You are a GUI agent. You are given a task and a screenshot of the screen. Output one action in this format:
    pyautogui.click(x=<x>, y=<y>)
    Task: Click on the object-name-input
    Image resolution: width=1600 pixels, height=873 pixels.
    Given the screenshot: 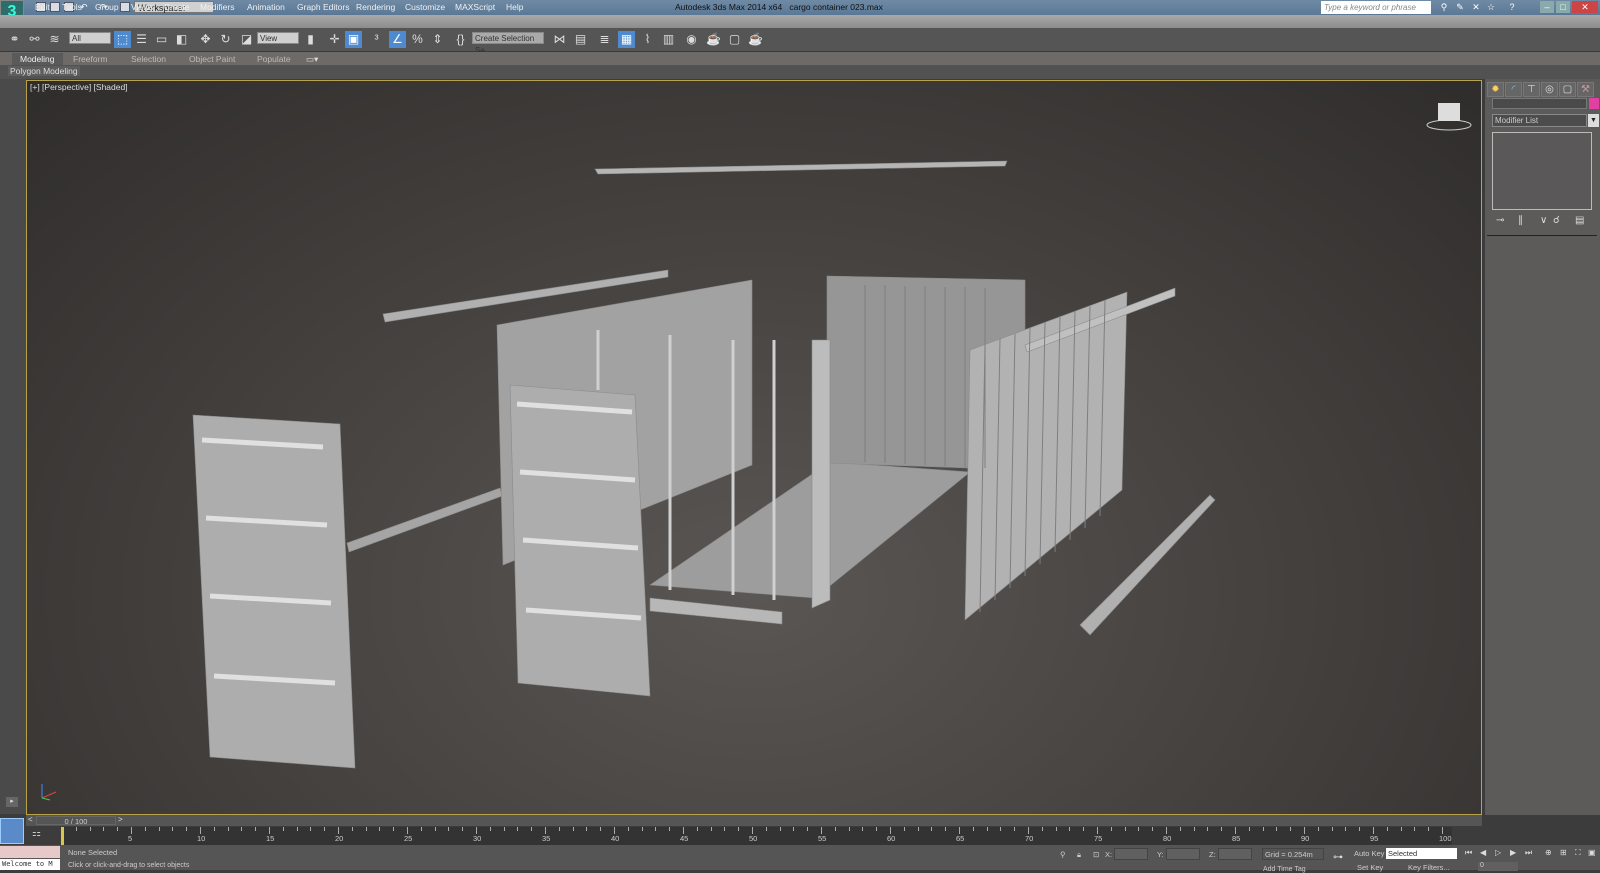 What is the action you would take?
    pyautogui.click(x=1539, y=103)
    